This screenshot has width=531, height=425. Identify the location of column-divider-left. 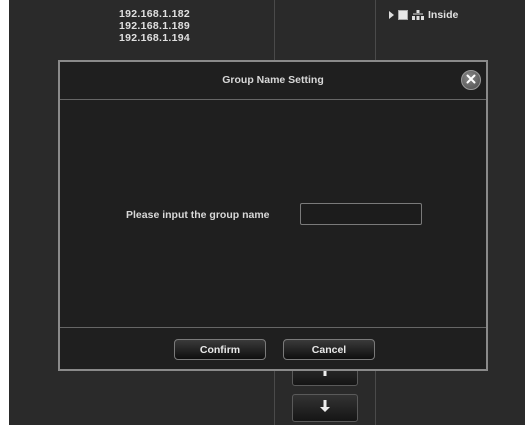
(274, 30).